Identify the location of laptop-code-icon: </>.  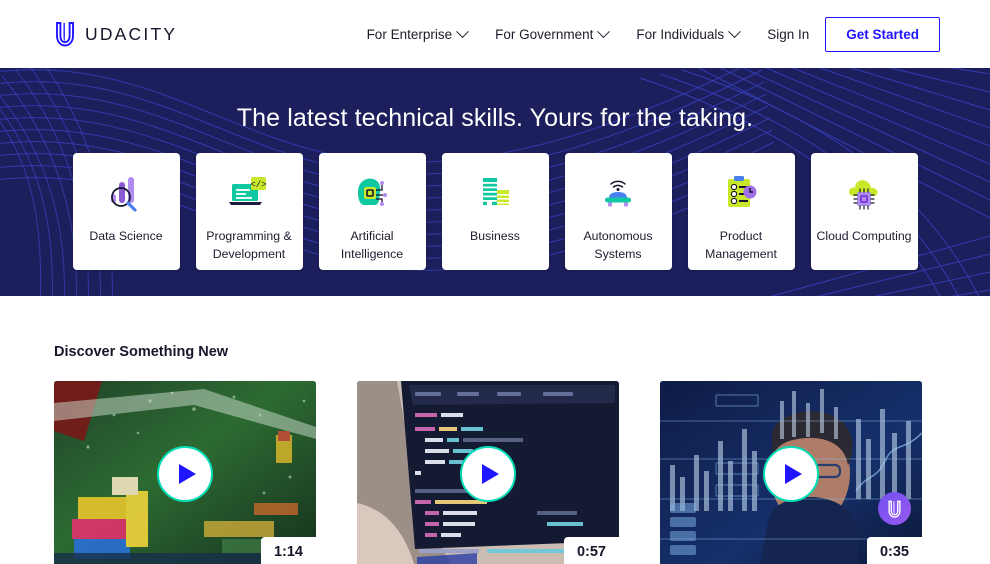
(249, 193).